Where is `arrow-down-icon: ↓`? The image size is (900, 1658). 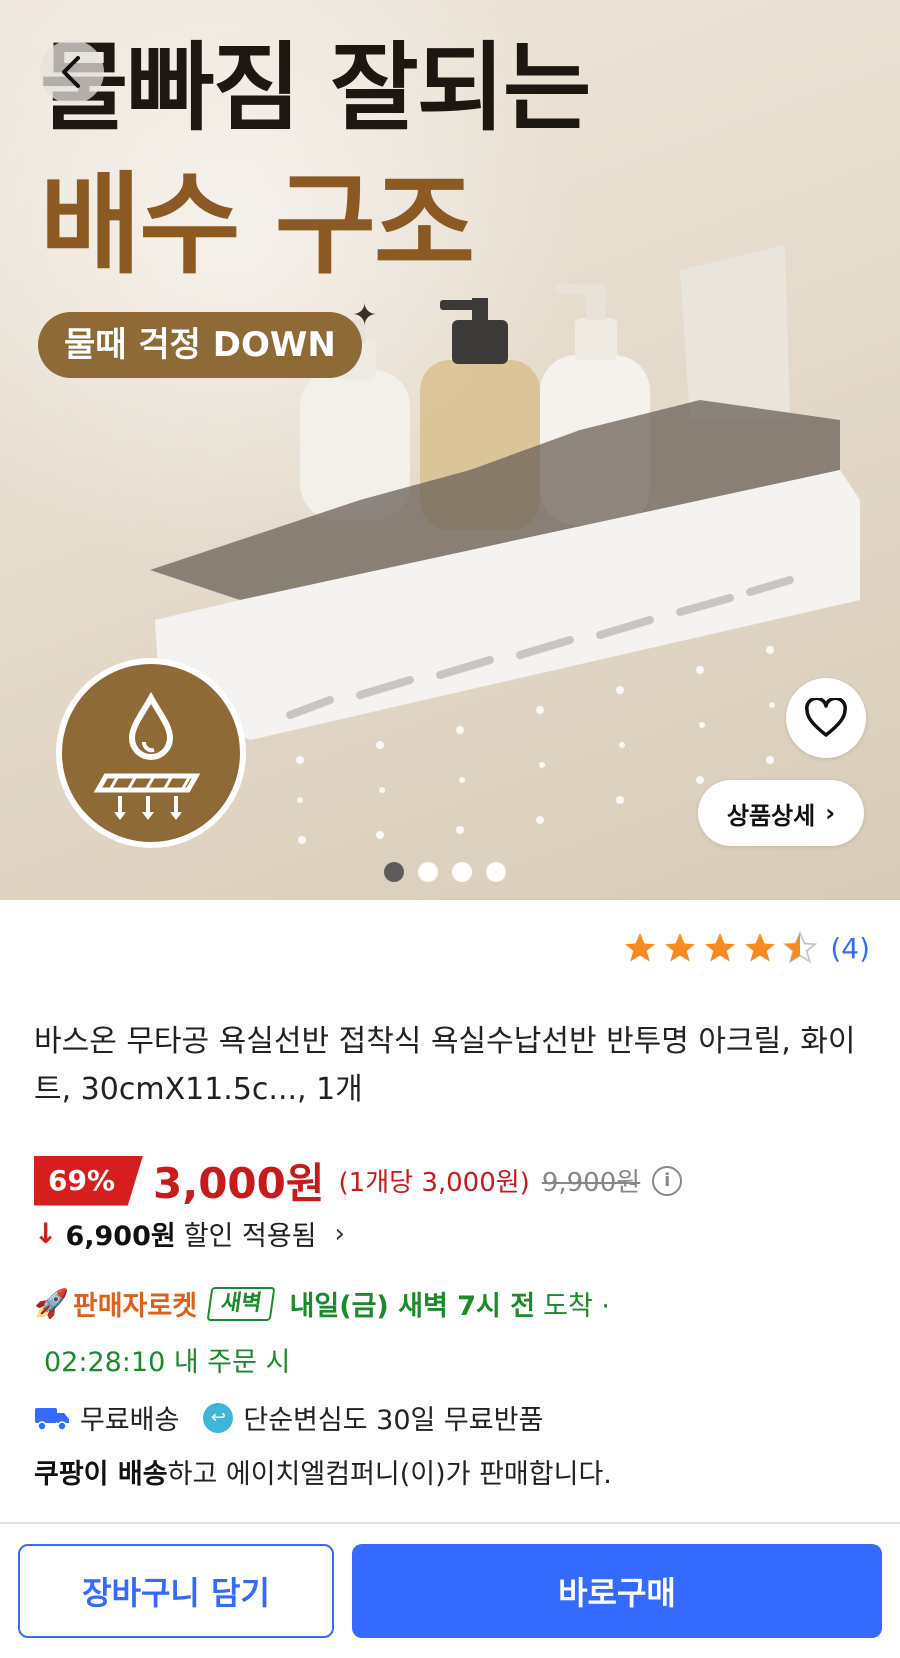
arrow-down-icon: ↓ is located at coordinates (46, 1233).